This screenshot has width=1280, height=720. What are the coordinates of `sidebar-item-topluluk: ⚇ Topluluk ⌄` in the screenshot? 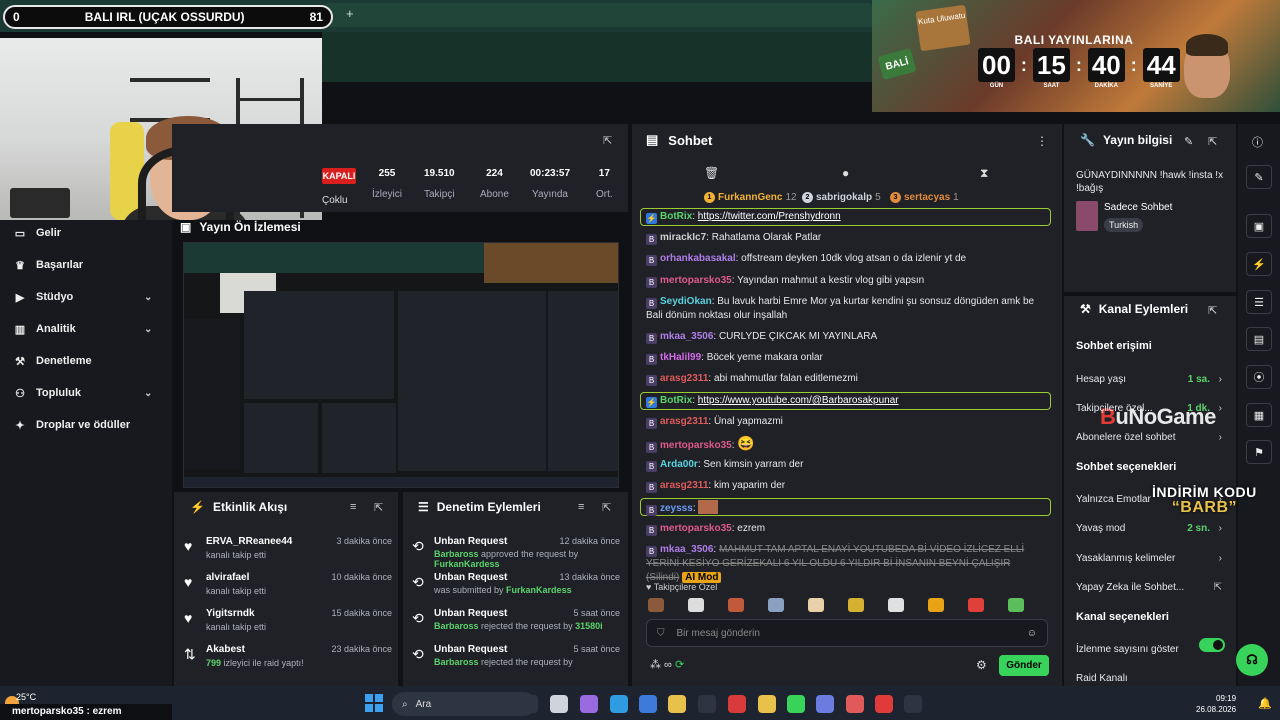 It's located at (83, 393).